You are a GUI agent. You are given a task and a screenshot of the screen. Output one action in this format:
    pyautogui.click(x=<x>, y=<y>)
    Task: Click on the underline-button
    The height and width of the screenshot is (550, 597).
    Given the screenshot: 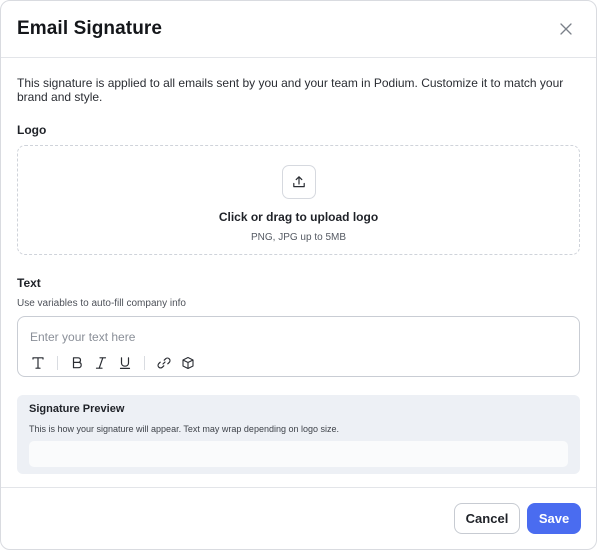 What is the action you would take?
    pyautogui.click(x=125, y=363)
    